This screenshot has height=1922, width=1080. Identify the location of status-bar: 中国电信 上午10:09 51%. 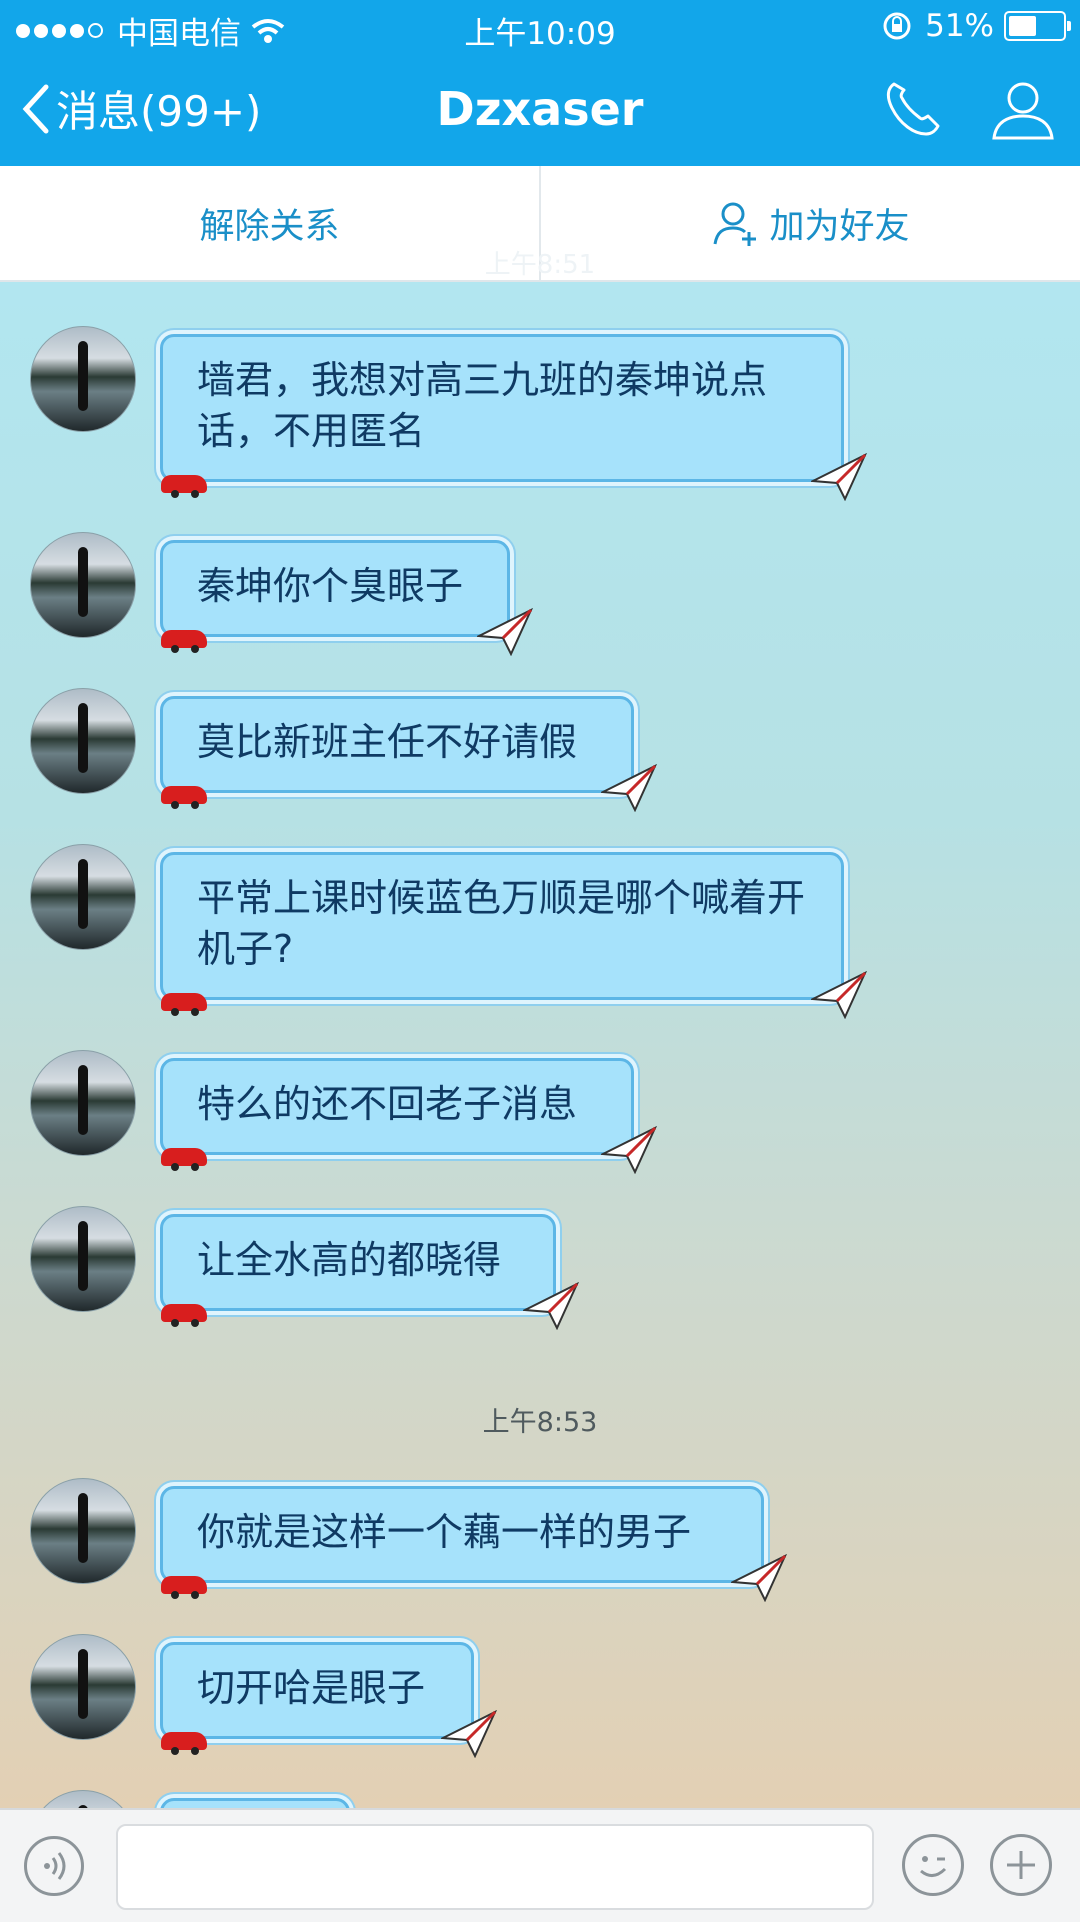
(540, 27).